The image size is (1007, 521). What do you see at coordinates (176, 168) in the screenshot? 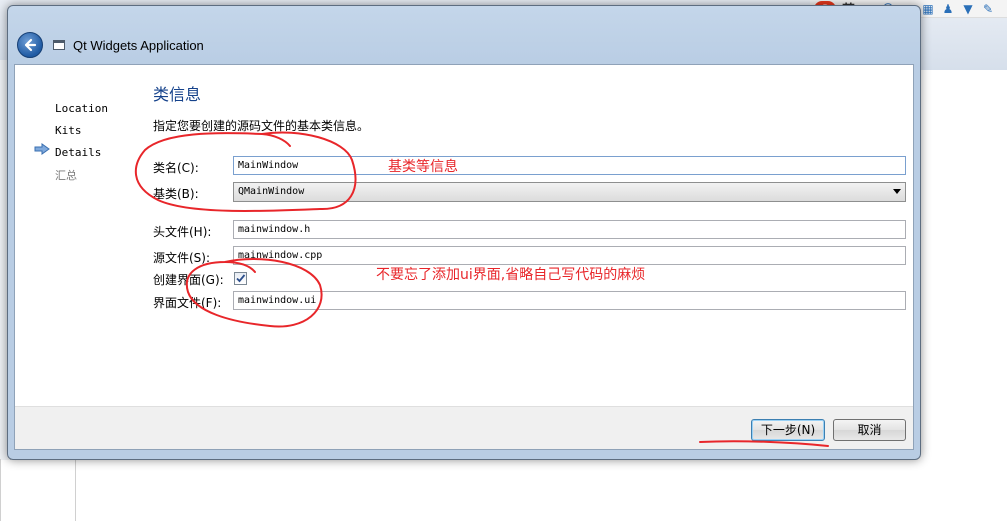
I see `class-name-label: 类名(C):` at bounding box center [176, 168].